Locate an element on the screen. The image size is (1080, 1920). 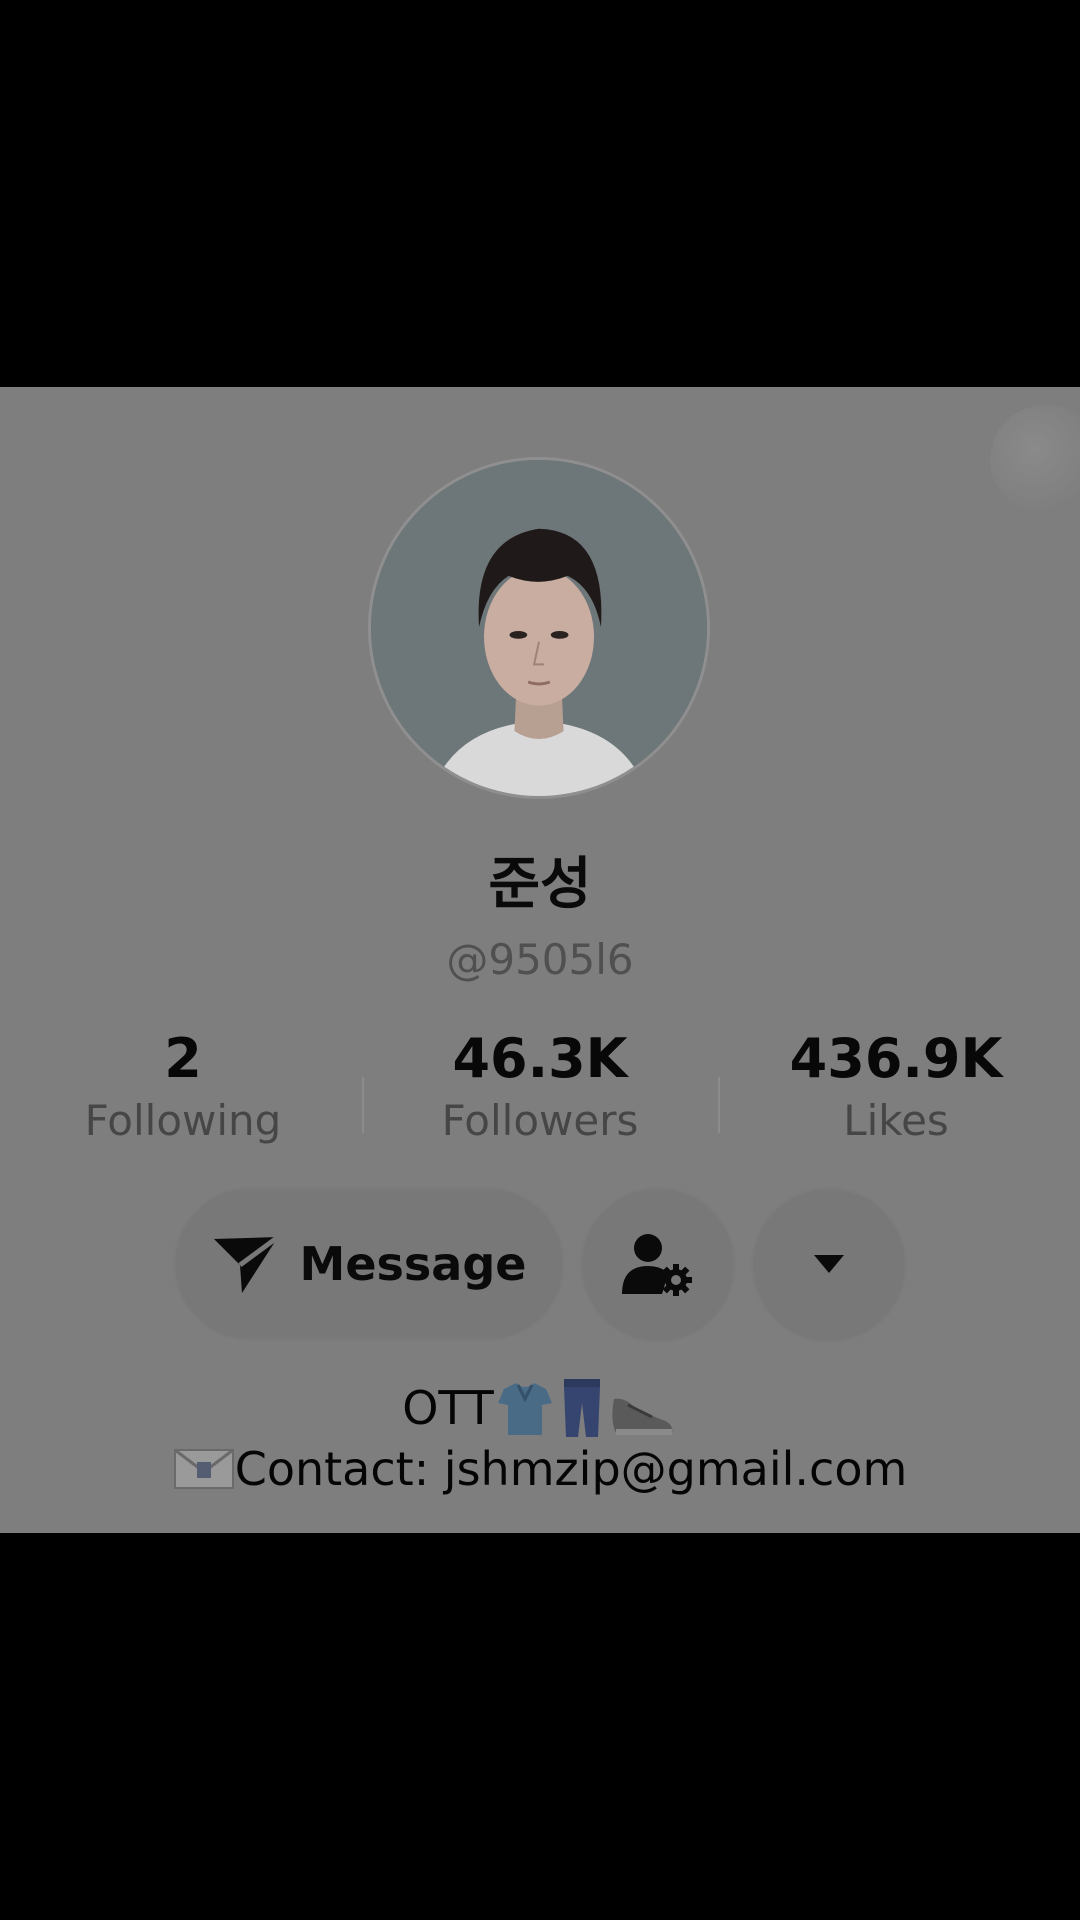
user-gear-icon is located at coordinates (657, 1265).